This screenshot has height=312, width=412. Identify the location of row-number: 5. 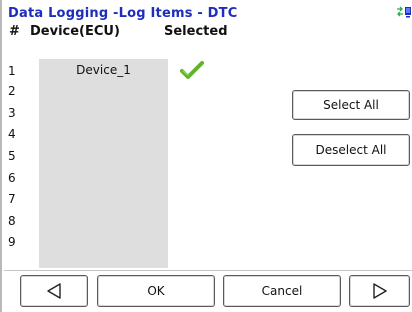
(12, 156).